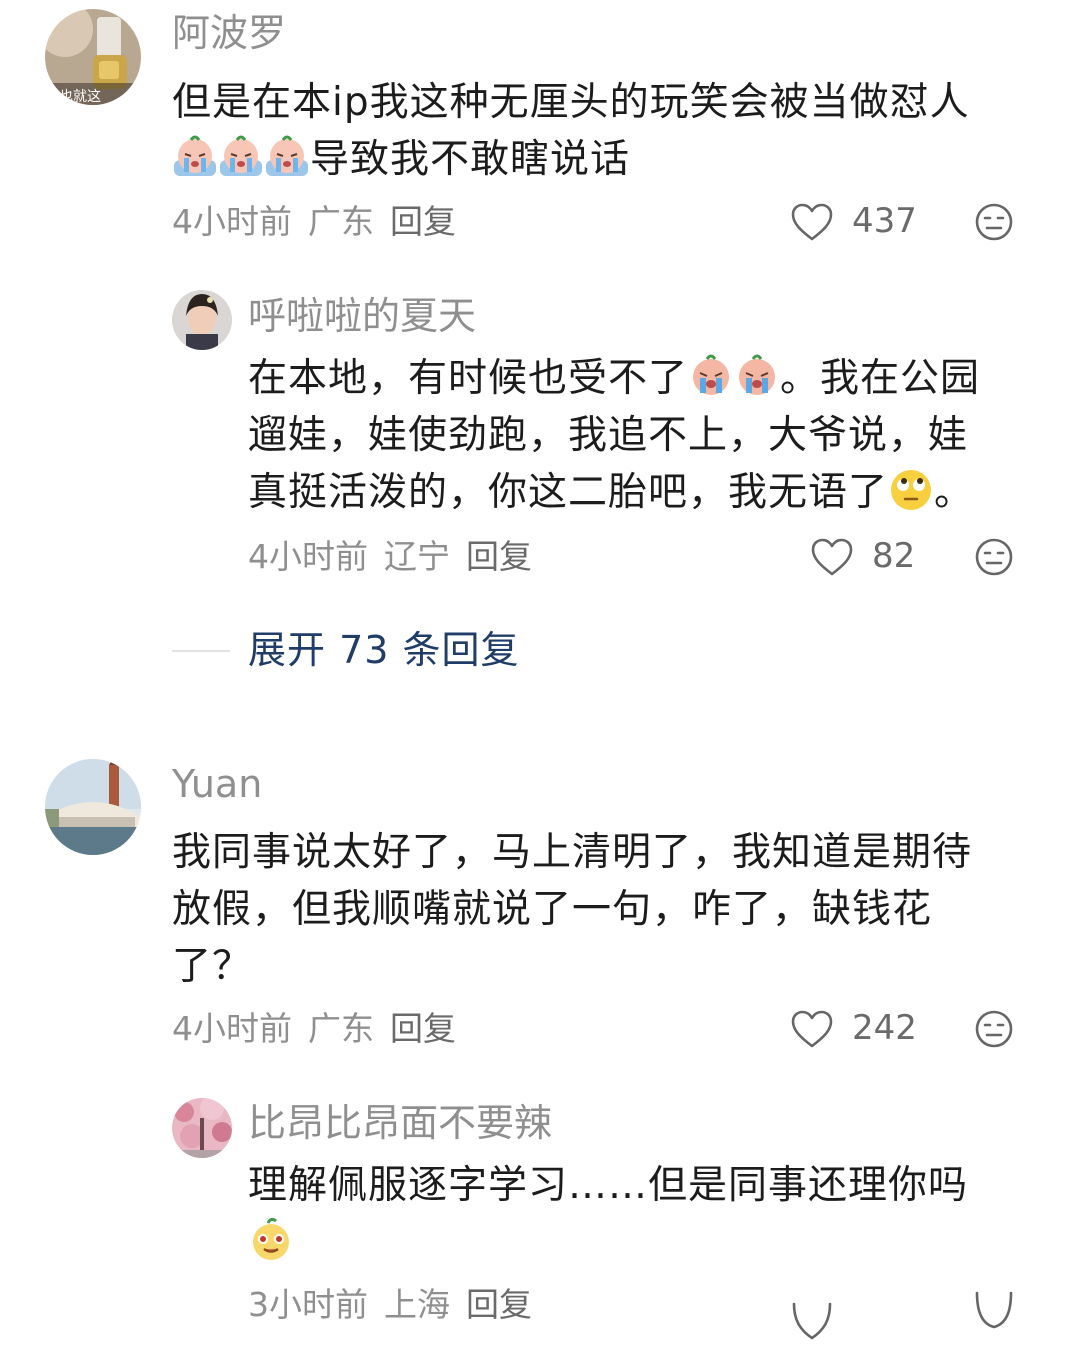 Image resolution: width=1080 pixels, height=1353 pixels. Describe the element at coordinates (201, 651) in the screenshot. I see `divider` at that location.